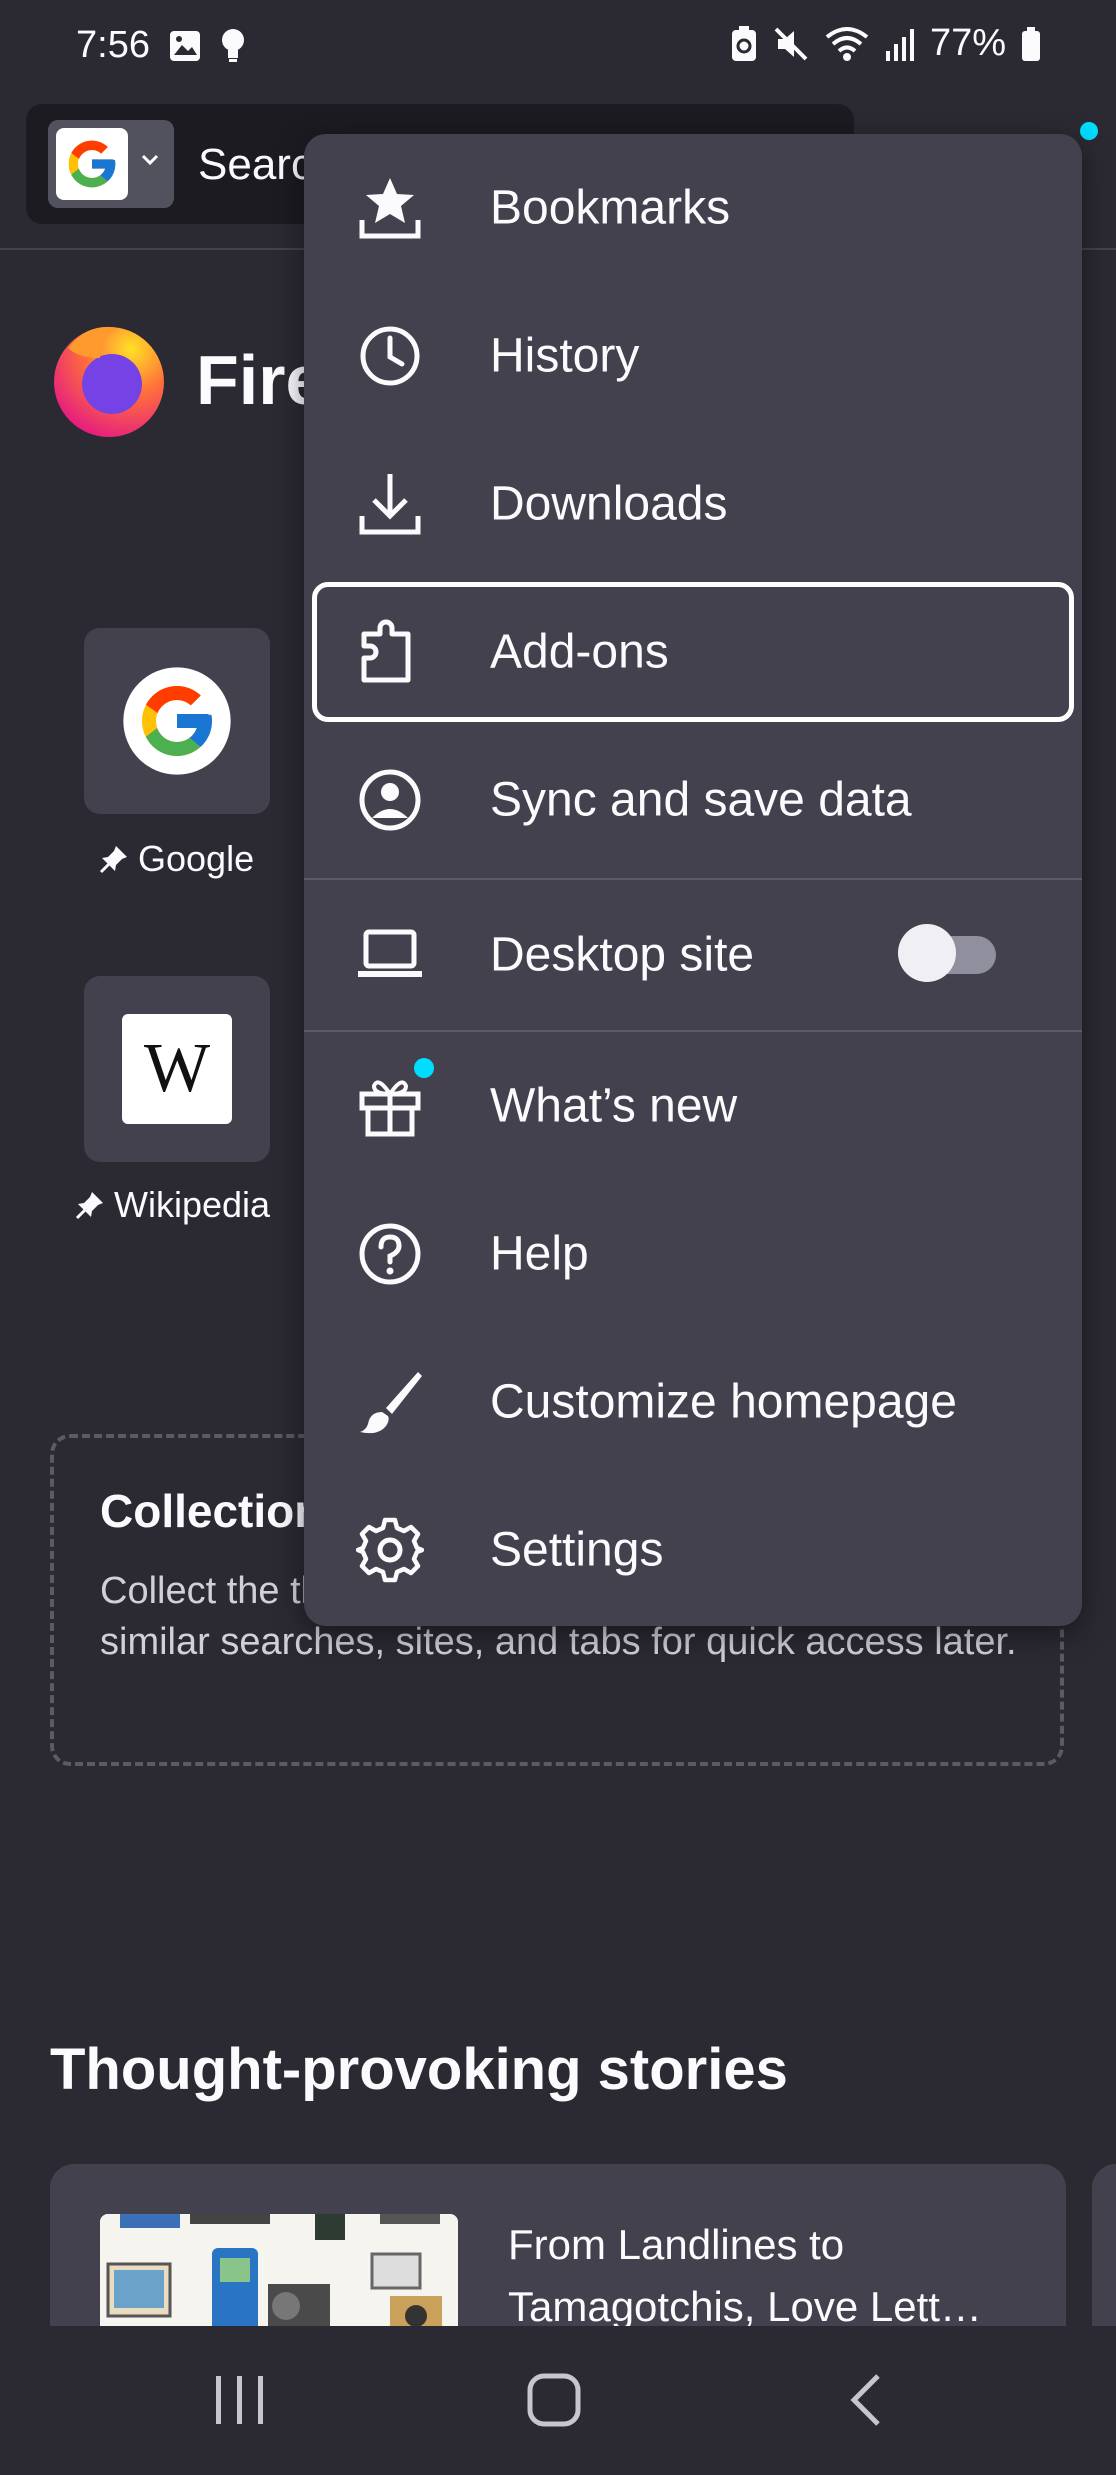  I want to click on whats-new-badge, so click(424, 1068).